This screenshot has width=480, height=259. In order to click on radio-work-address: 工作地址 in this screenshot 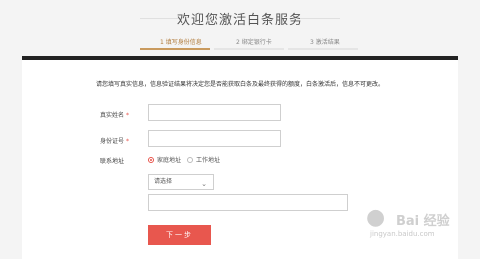, I will do `click(203, 159)`.